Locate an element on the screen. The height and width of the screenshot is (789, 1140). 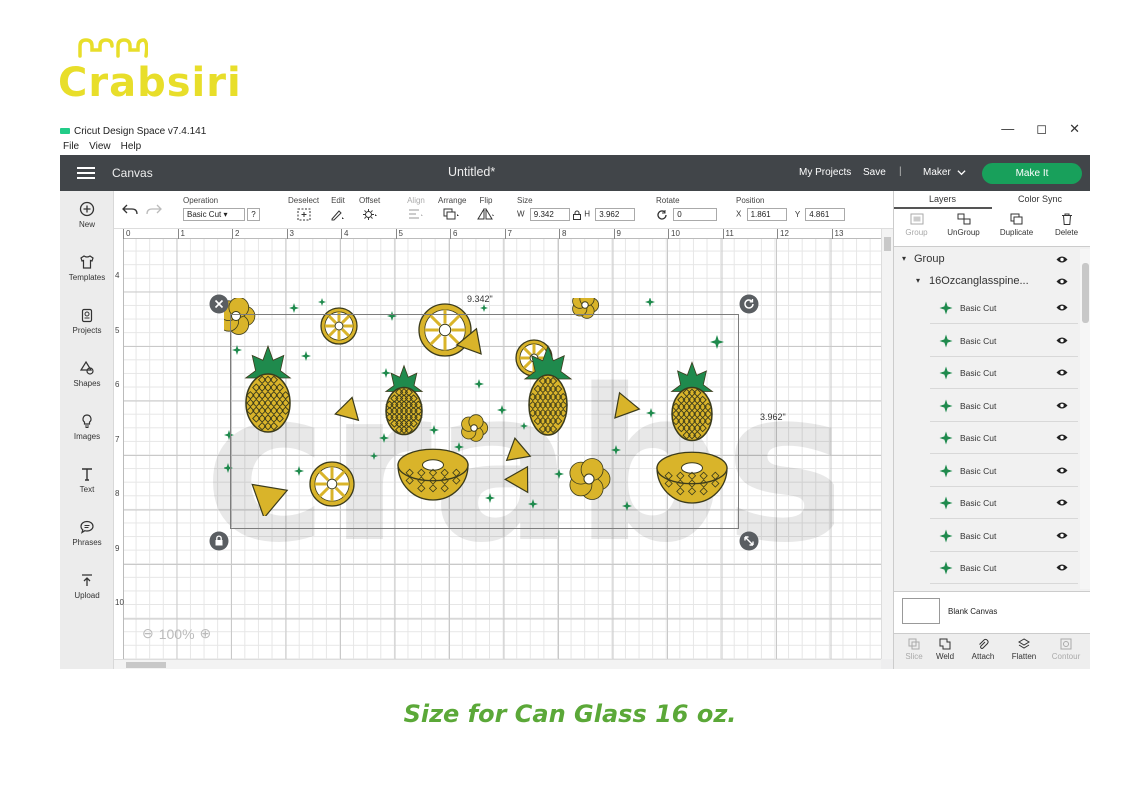
flatten-button: Flatten is located at coordinates (1024, 649).